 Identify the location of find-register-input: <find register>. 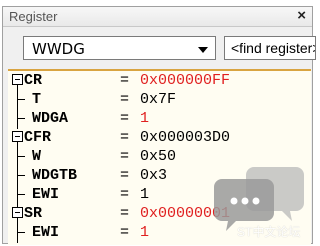
(270, 48).